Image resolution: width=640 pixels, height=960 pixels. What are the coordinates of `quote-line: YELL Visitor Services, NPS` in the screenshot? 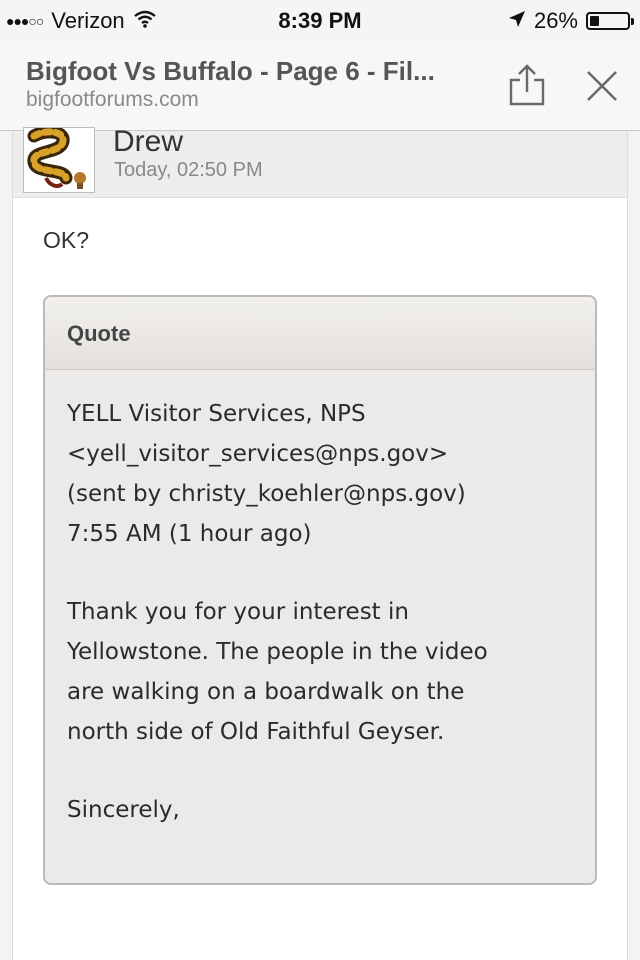 It's located at (216, 414).